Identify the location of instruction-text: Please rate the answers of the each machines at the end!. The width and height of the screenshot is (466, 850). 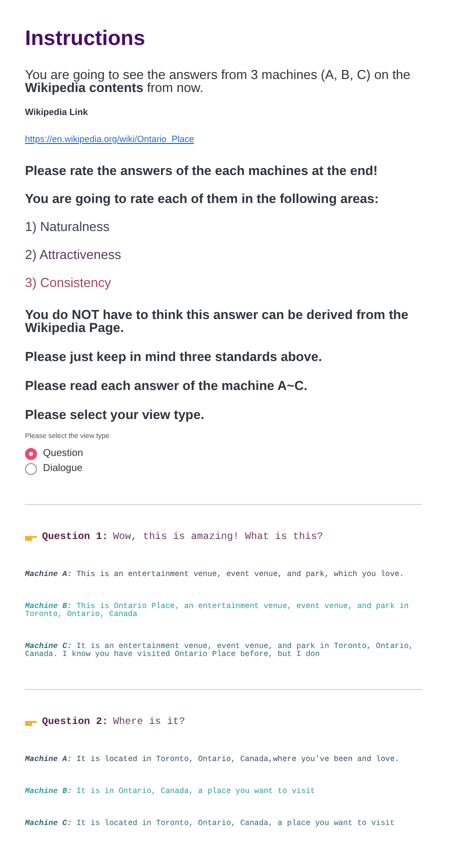
(202, 171).